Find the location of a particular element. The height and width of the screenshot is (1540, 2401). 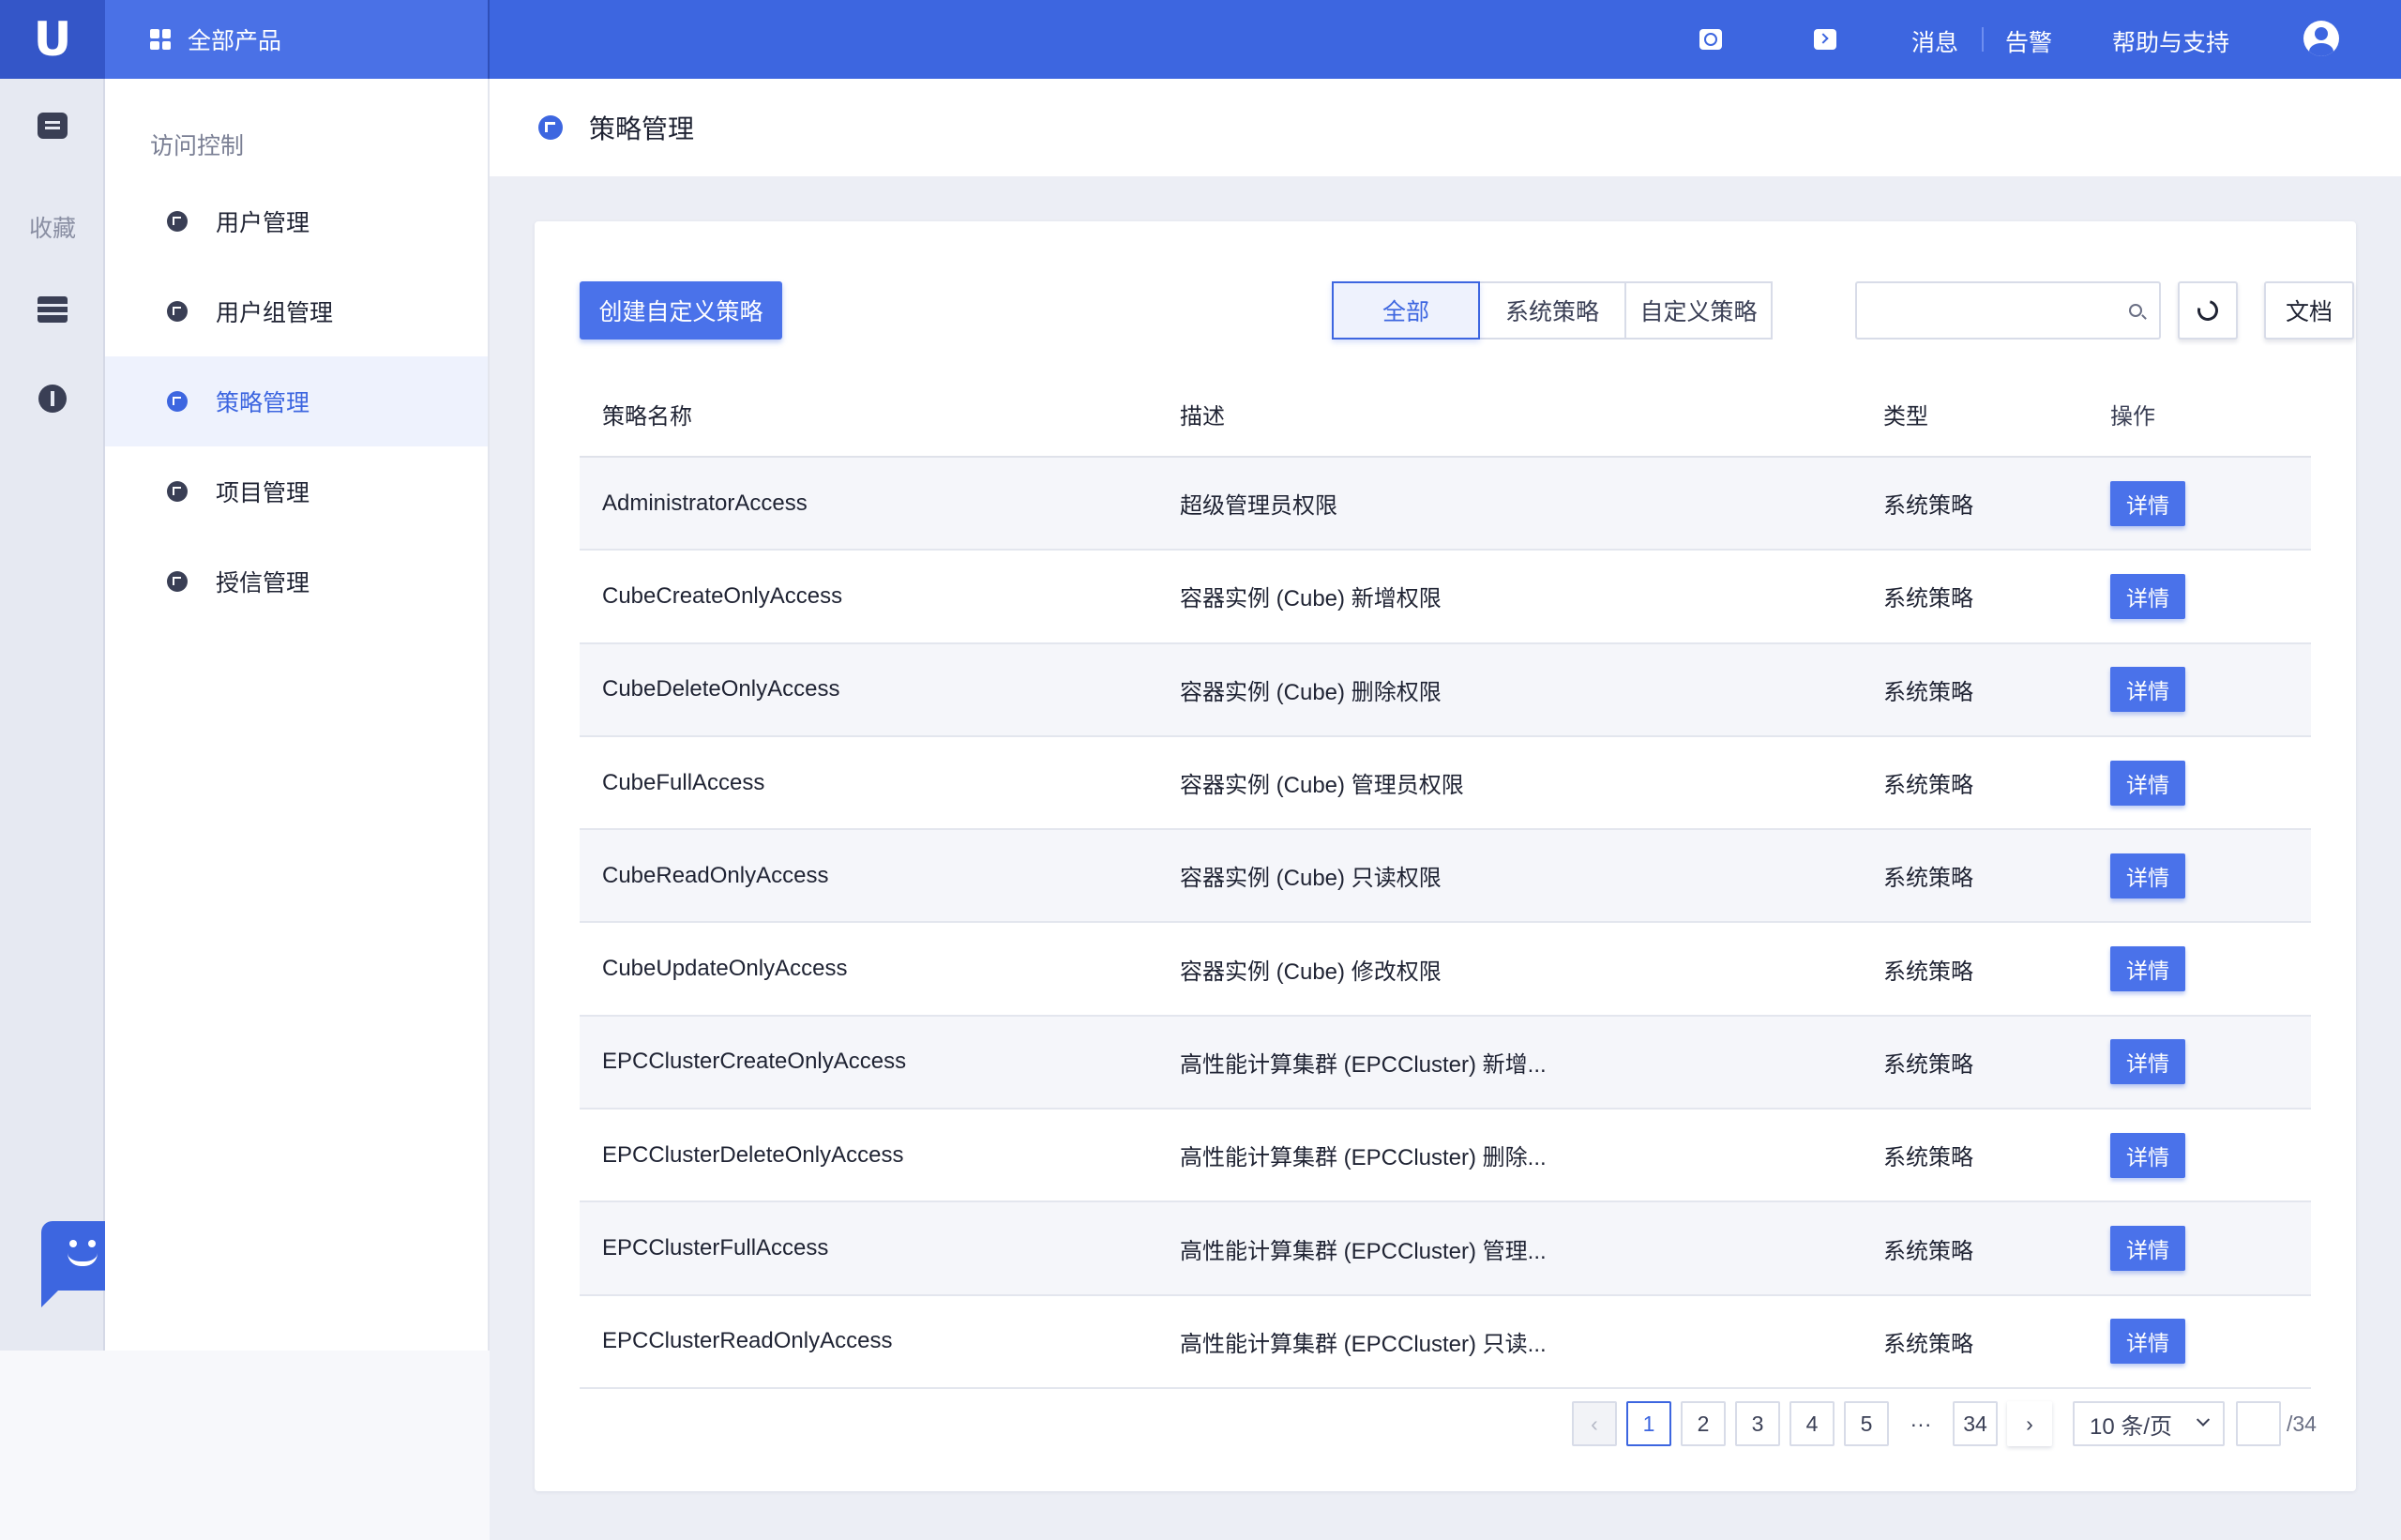

top-divider is located at coordinates (1983, 39).